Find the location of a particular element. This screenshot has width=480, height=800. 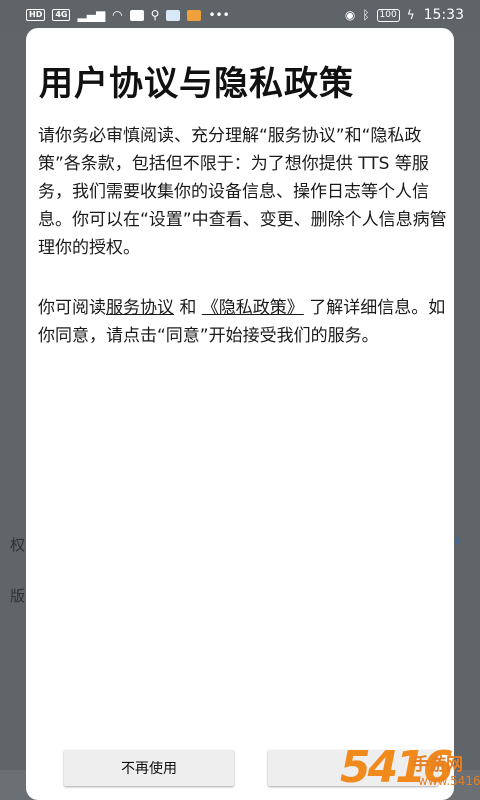

service-agreement-link: 服务协议 is located at coordinates (140, 308).